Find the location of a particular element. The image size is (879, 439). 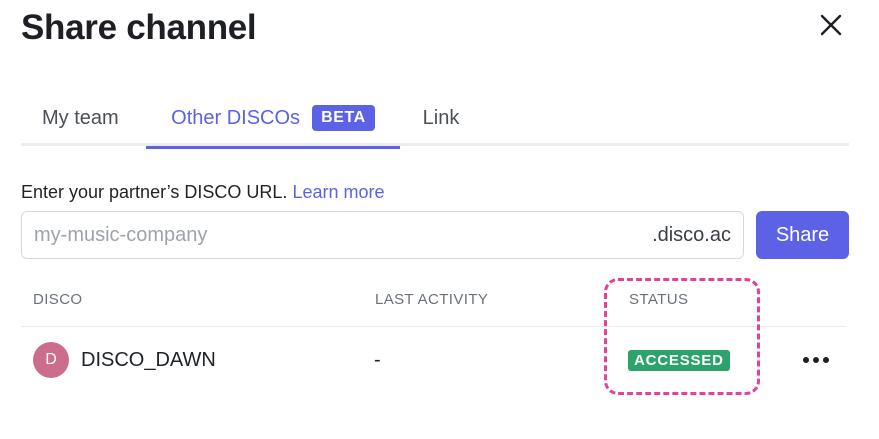

avatar-initial: D is located at coordinates (51, 359).